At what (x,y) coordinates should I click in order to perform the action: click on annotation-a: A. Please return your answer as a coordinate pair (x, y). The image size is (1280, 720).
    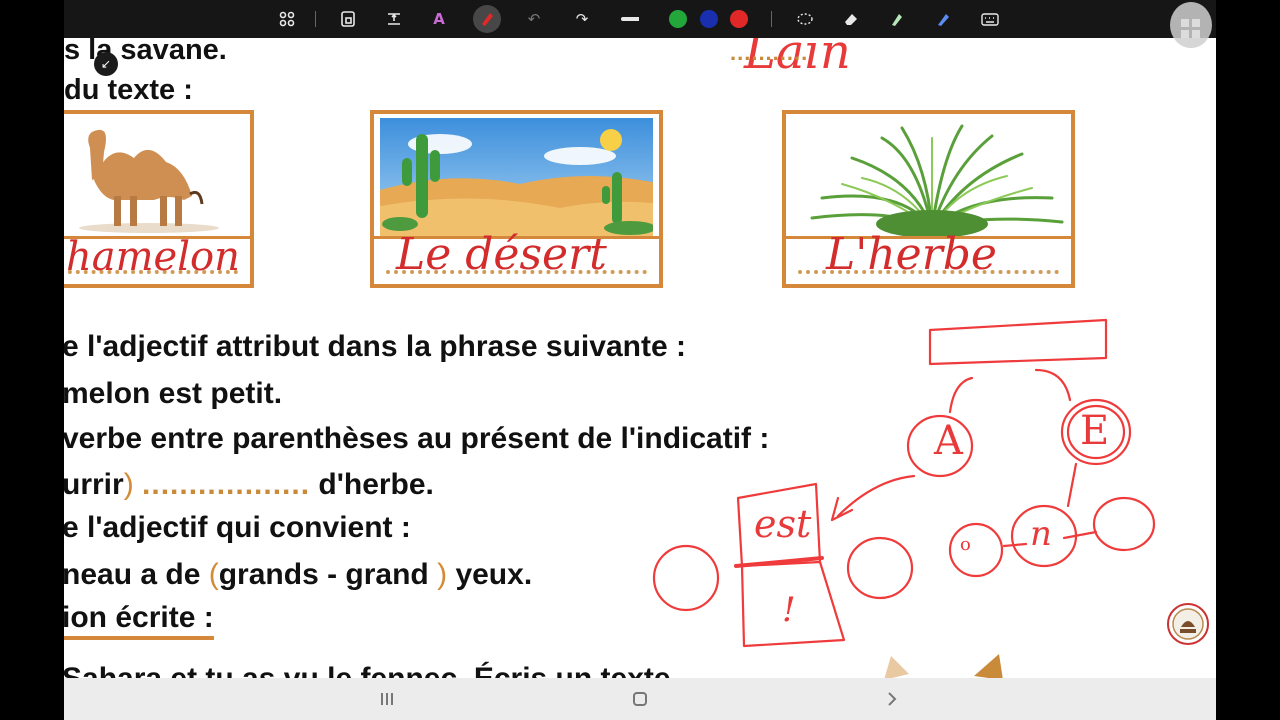
    Looking at the image, I should click on (948, 441).